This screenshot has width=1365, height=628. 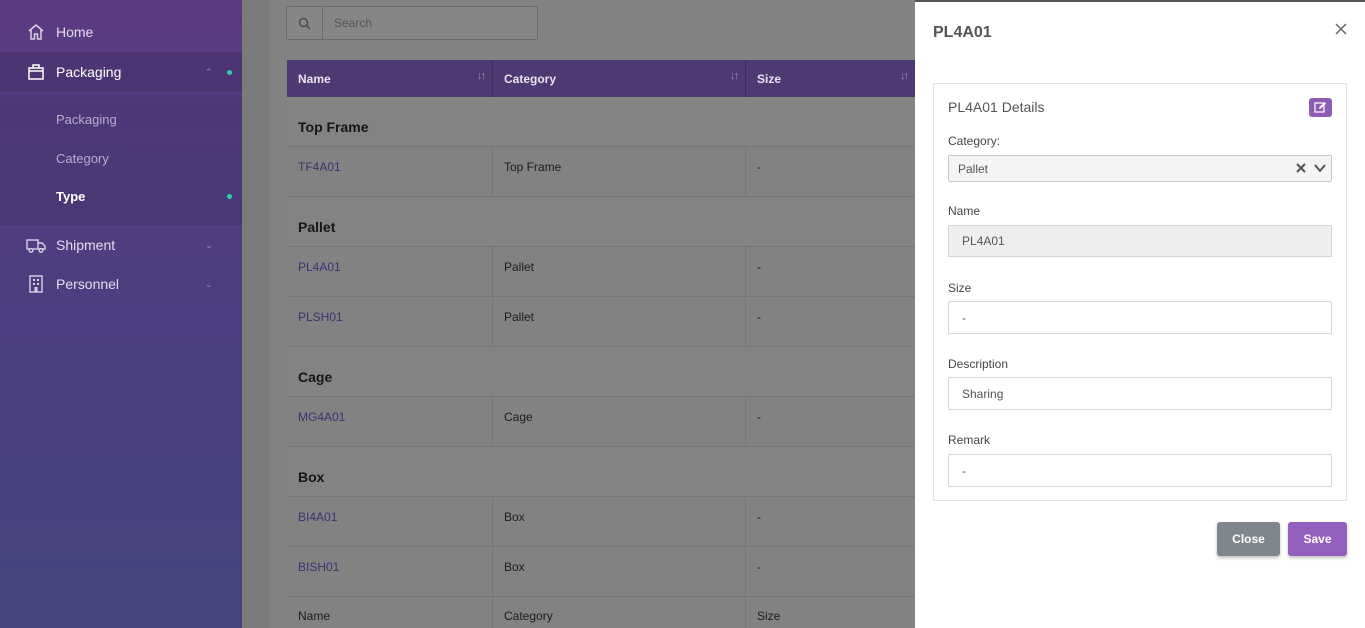 I want to click on table-row: PL4A01 Pallet -, so click(x=601, y=272).